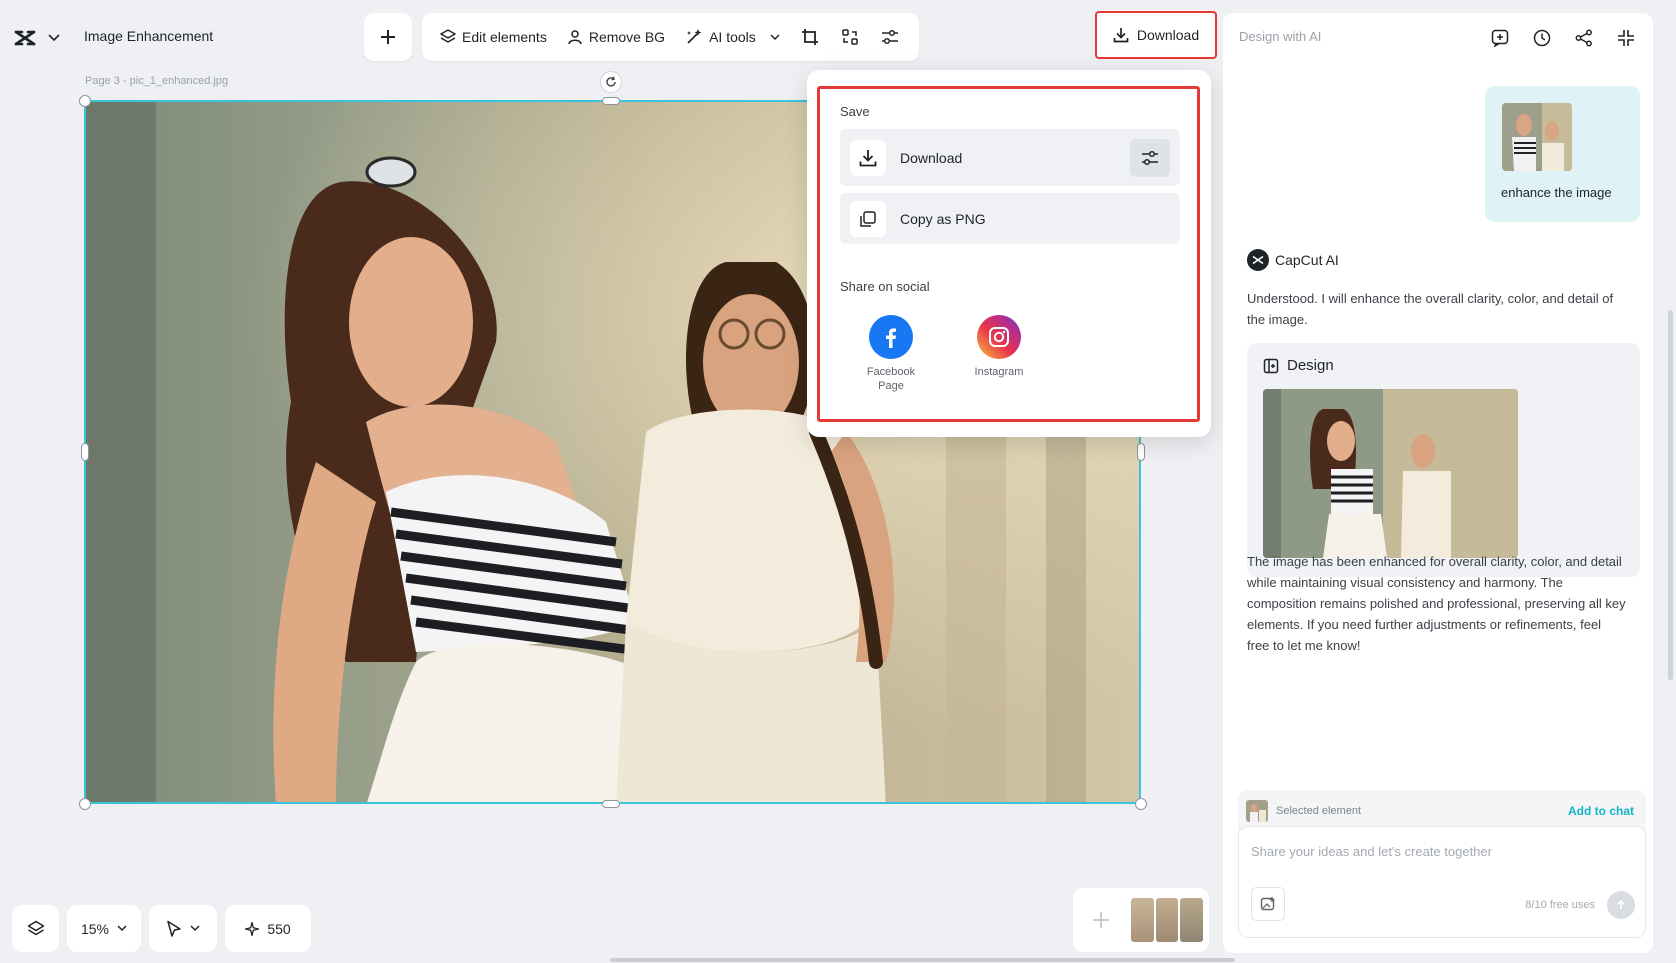  I want to click on capcut-ai-icon, so click(1258, 260).